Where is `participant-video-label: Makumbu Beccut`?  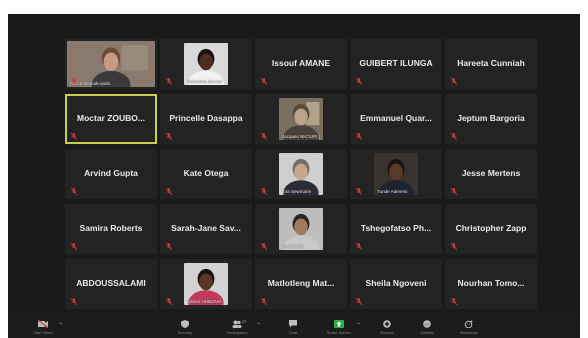
participant-video-label: Makumbu Beccut is located at coordinates (204, 81).